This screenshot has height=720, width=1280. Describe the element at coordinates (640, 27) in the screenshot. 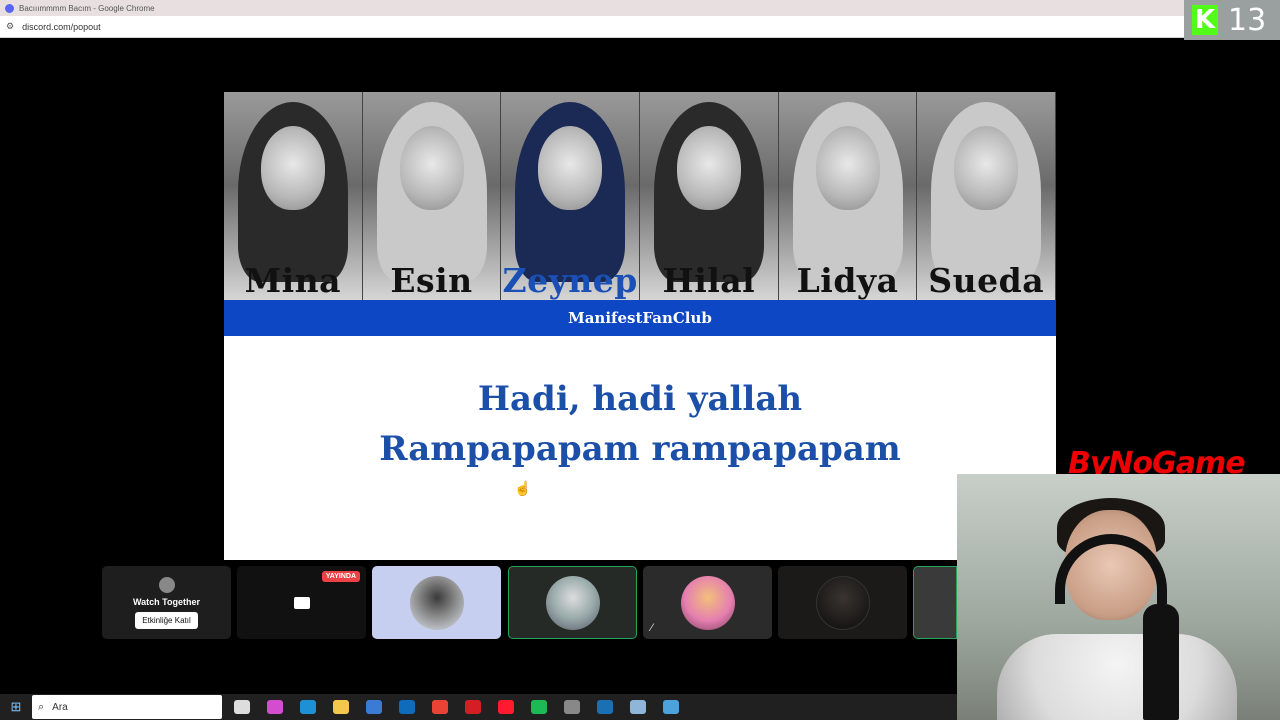

I see `address-bar: ⚙ discord.com/popout` at that location.